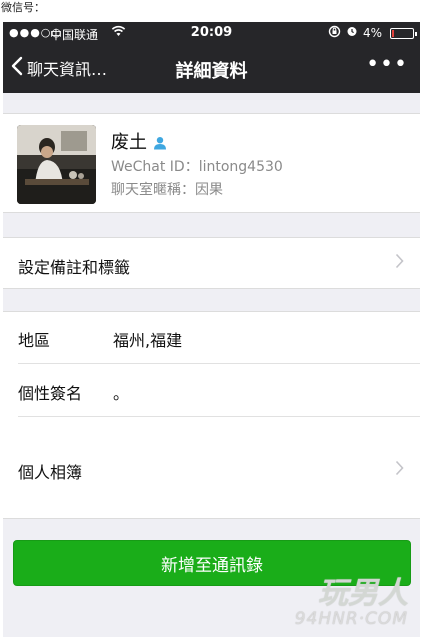 The width and height of the screenshot is (421, 637). What do you see at coordinates (74, 267) in the screenshot?
I see `set-remark-and-tags-label: 設定備註和標籤` at bounding box center [74, 267].